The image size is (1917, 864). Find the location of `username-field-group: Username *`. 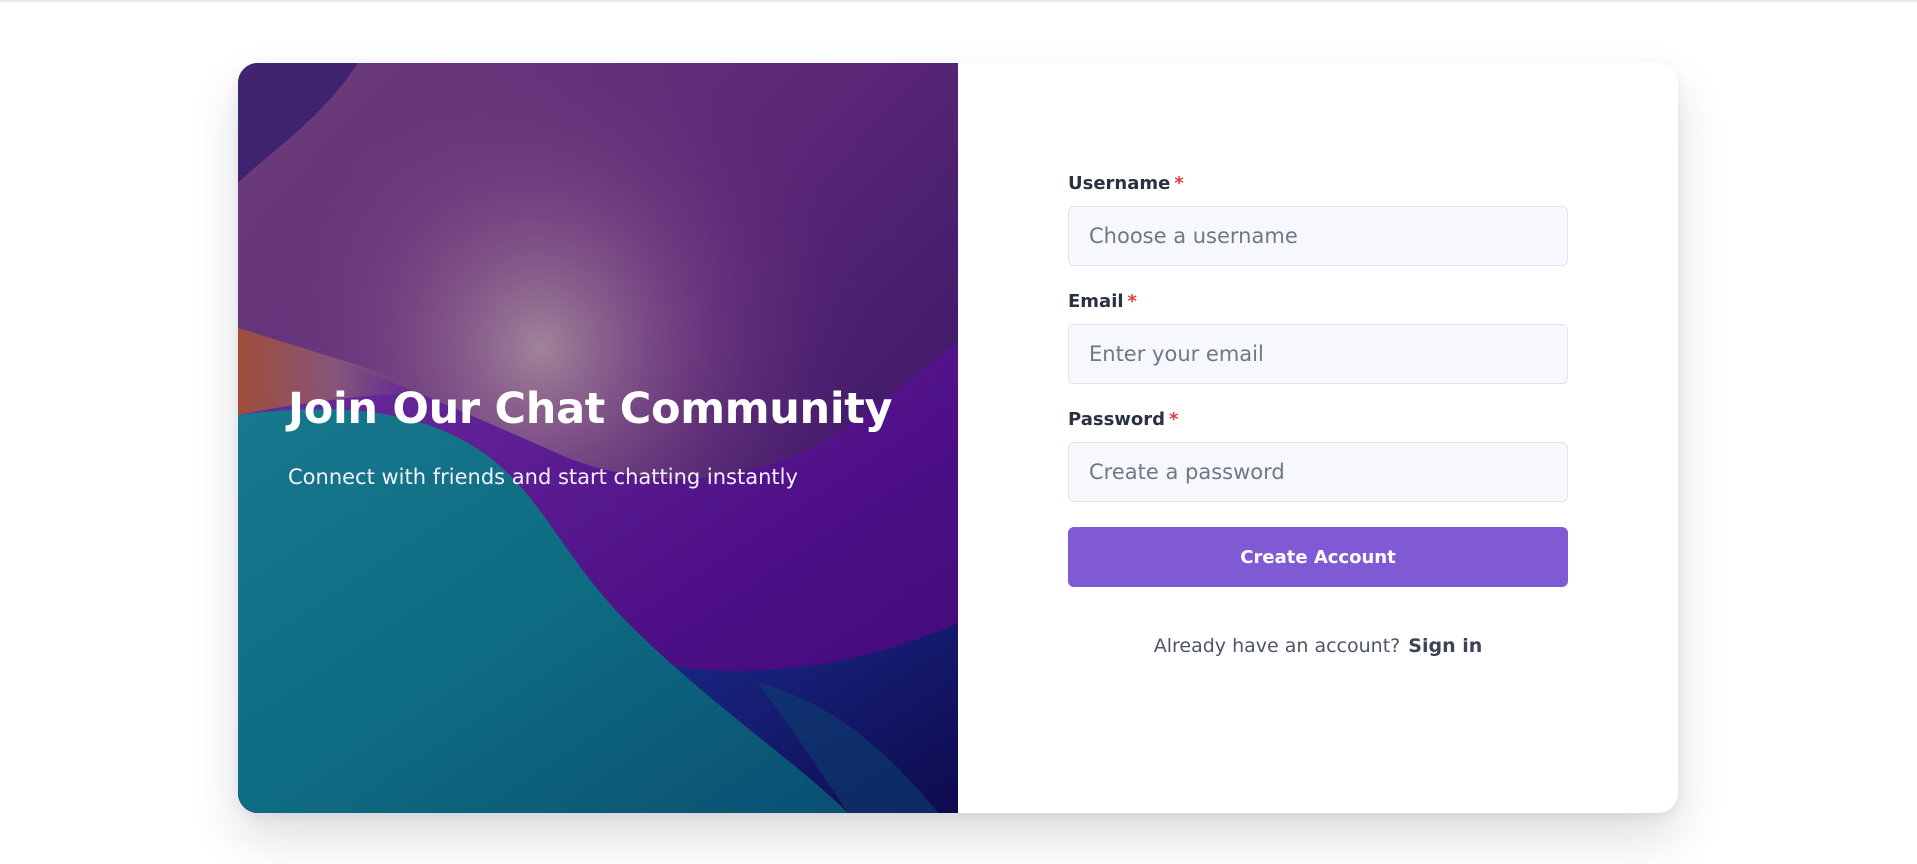

username-field-group: Username * is located at coordinates (1318, 219).